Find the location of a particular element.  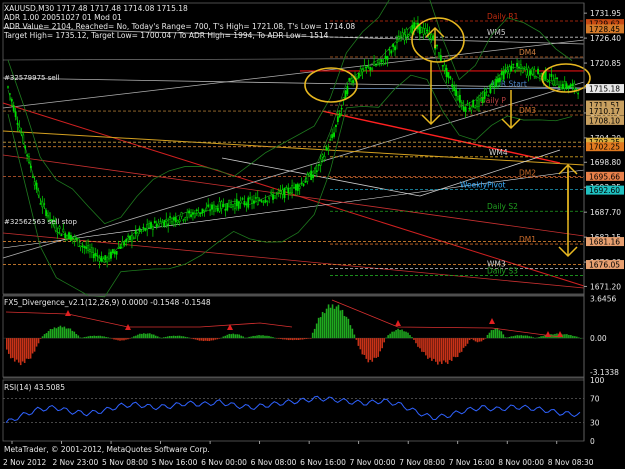

price-tick-label: 1731.95 is located at coordinates (605, 13).